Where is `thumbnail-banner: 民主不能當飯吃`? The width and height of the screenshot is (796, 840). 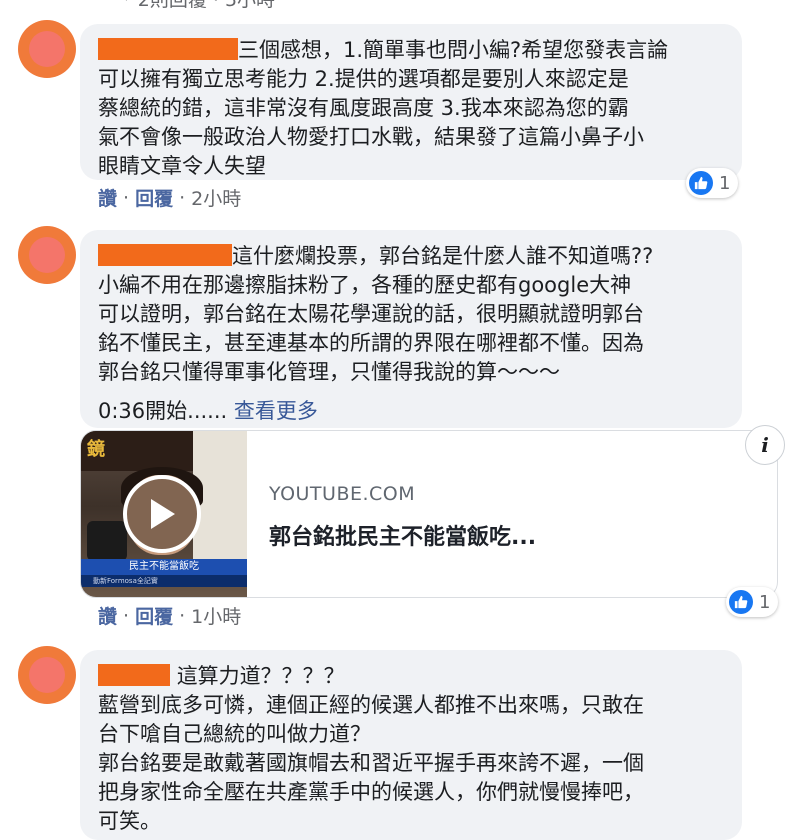 thumbnail-banner: 民主不能當飯吃 is located at coordinates (164, 567).